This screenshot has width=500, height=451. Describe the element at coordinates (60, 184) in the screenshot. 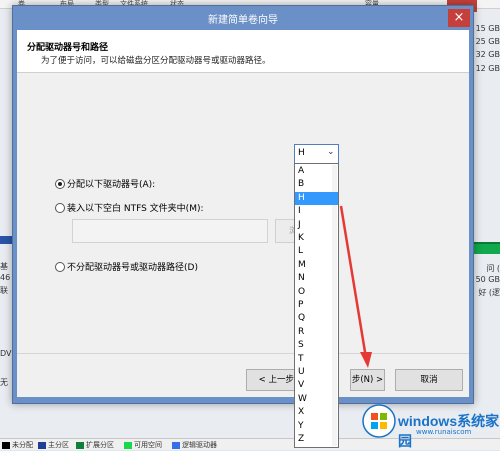

I see `assign-drive-letter-radio` at that location.